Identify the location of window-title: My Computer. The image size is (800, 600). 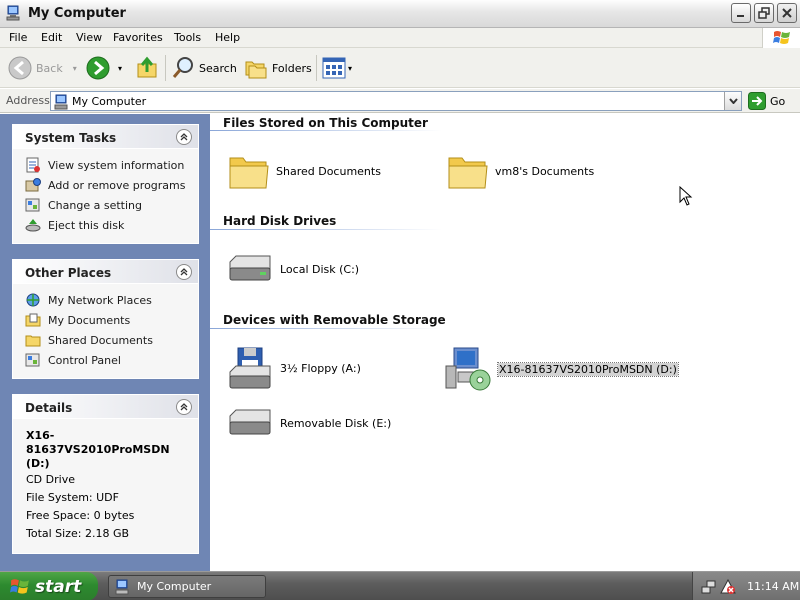
(77, 13).